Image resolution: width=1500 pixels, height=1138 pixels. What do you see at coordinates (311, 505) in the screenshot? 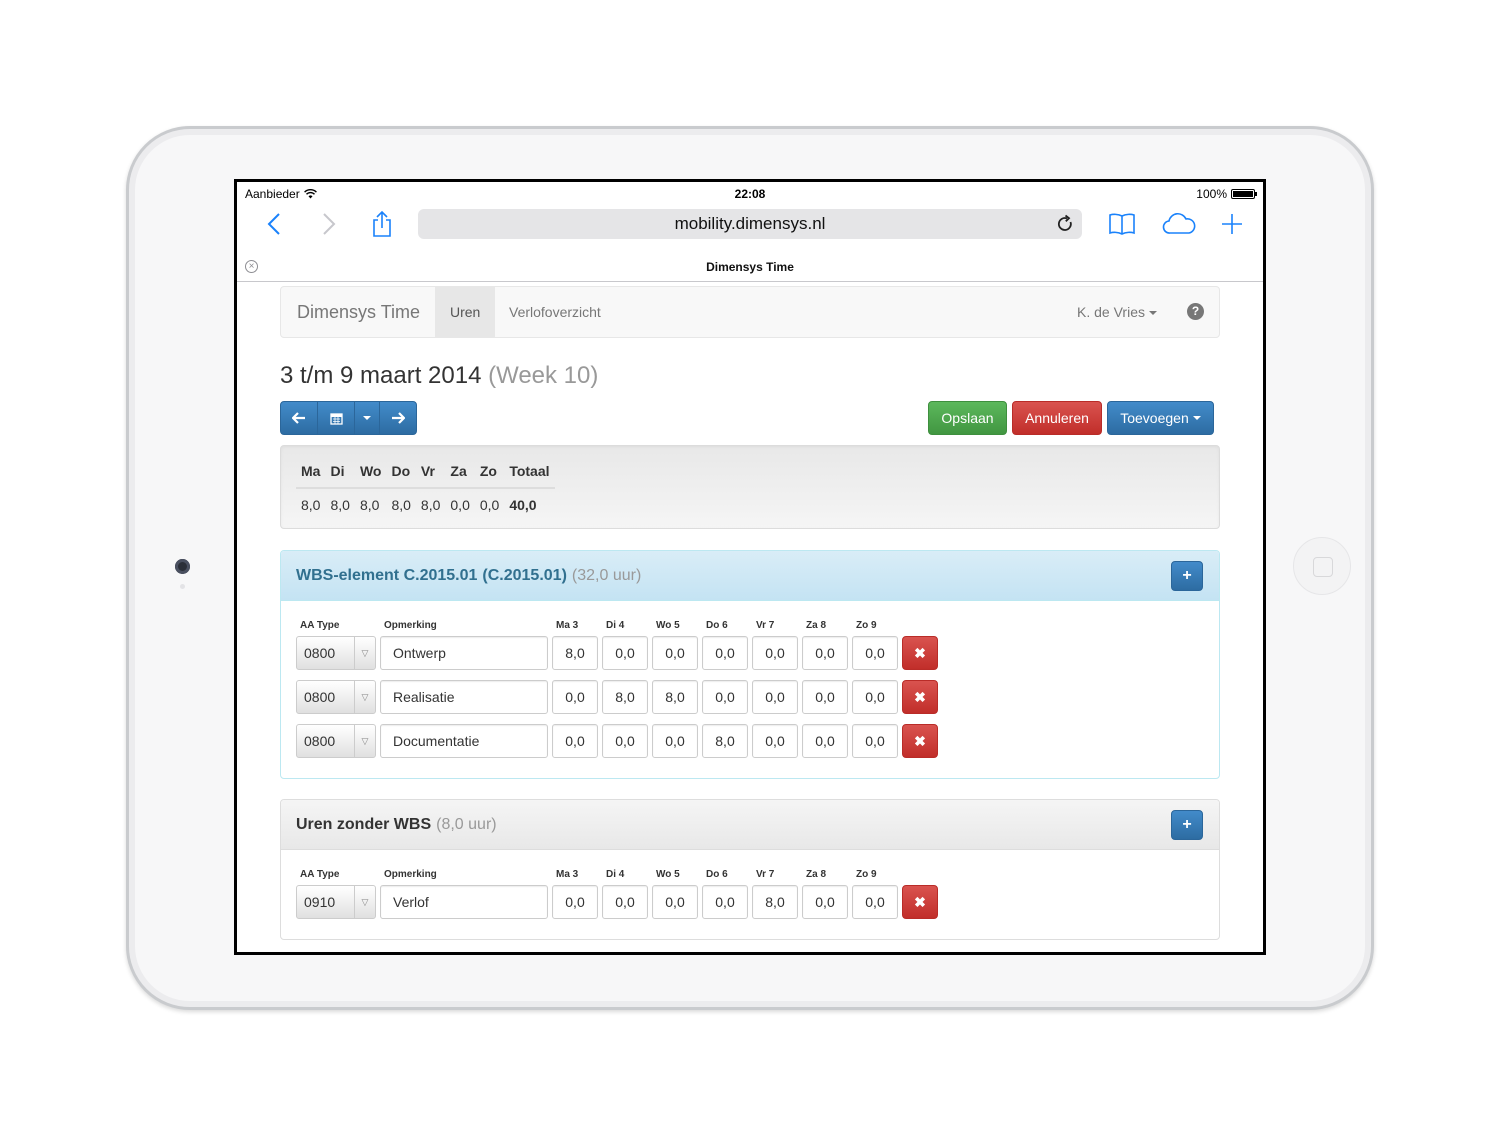
I see `summary-value: 8,0` at bounding box center [311, 505].